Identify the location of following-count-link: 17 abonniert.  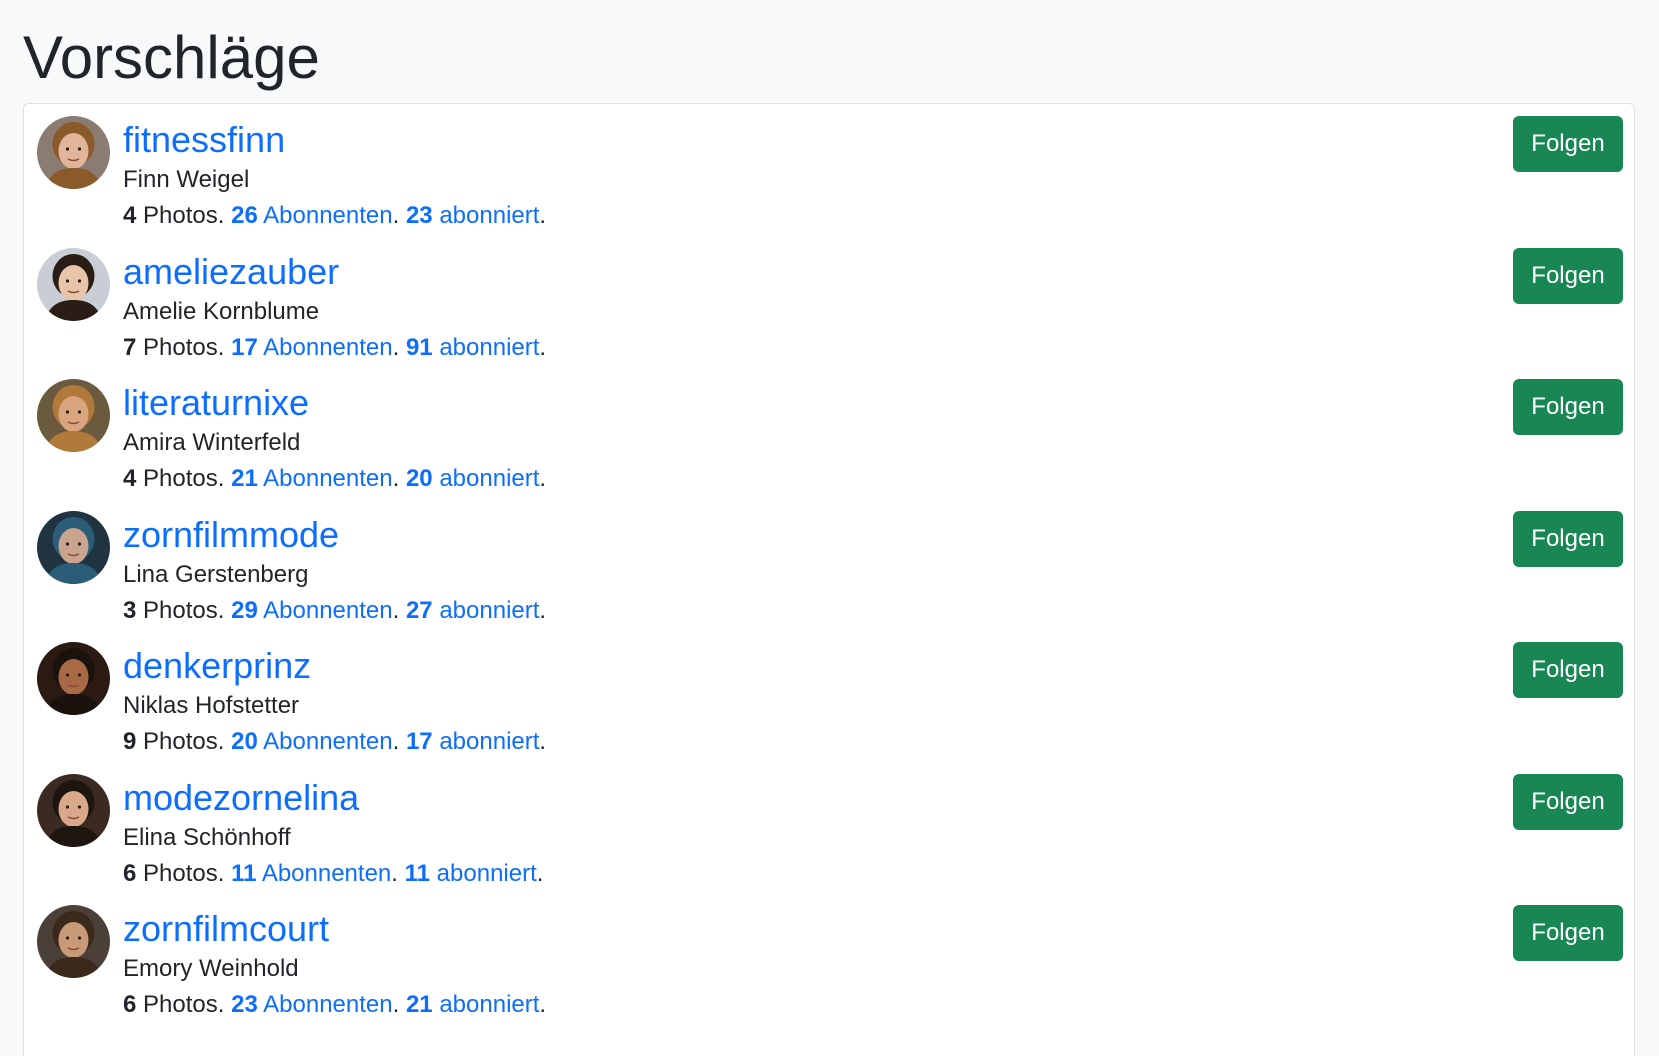
(472, 741).